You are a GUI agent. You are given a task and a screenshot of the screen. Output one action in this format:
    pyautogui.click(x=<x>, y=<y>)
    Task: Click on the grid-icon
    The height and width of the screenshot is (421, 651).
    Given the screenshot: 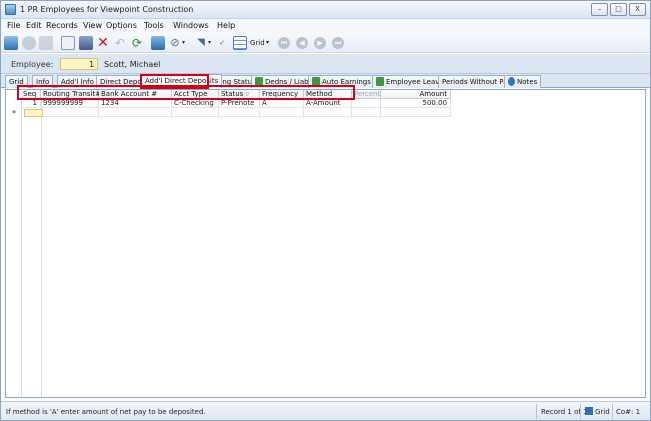 What is the action you would take?
    pyautogui.click(x=240, y=43)
    